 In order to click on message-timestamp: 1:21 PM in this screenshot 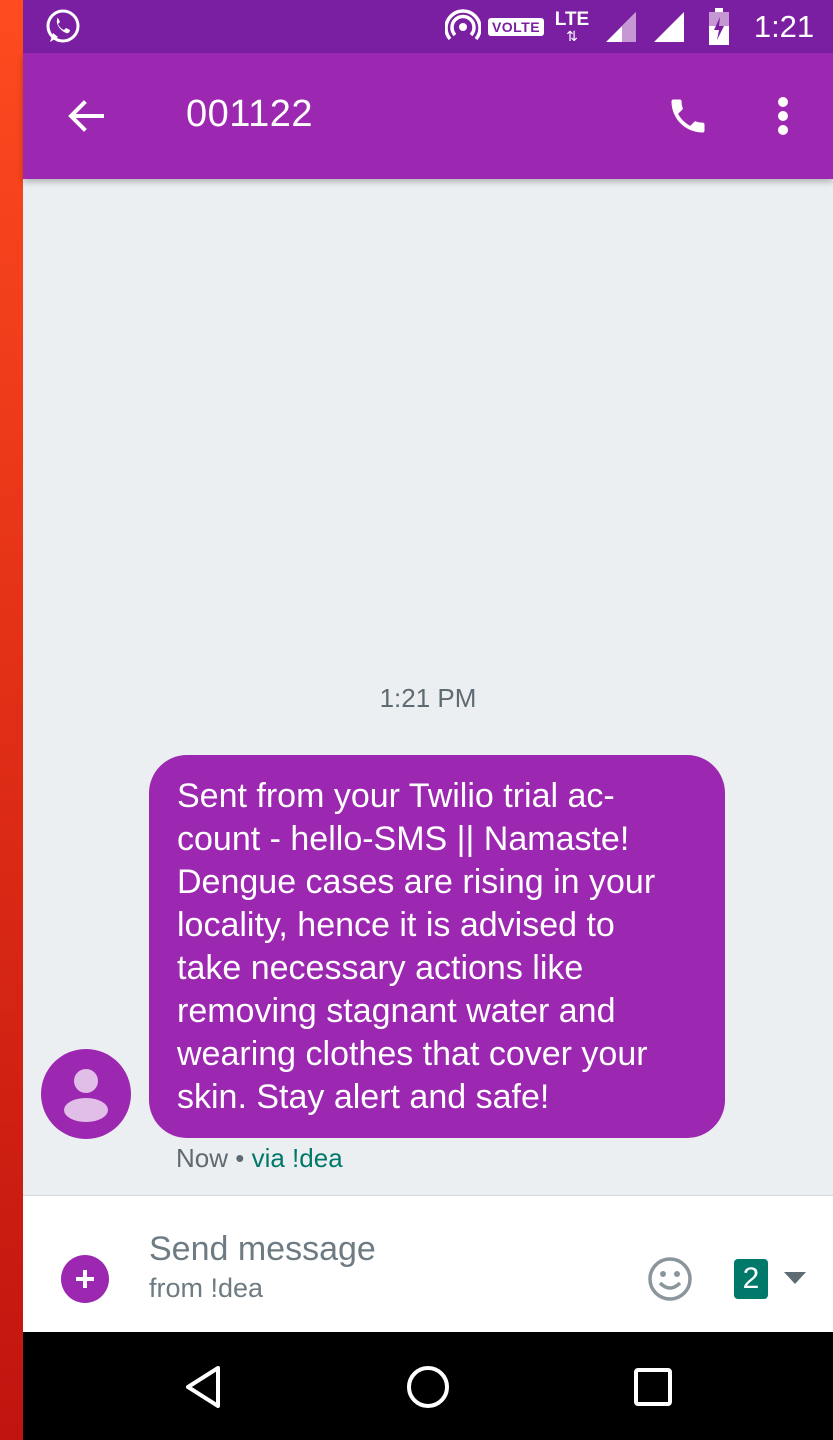, I will do `click(428, 698)`.